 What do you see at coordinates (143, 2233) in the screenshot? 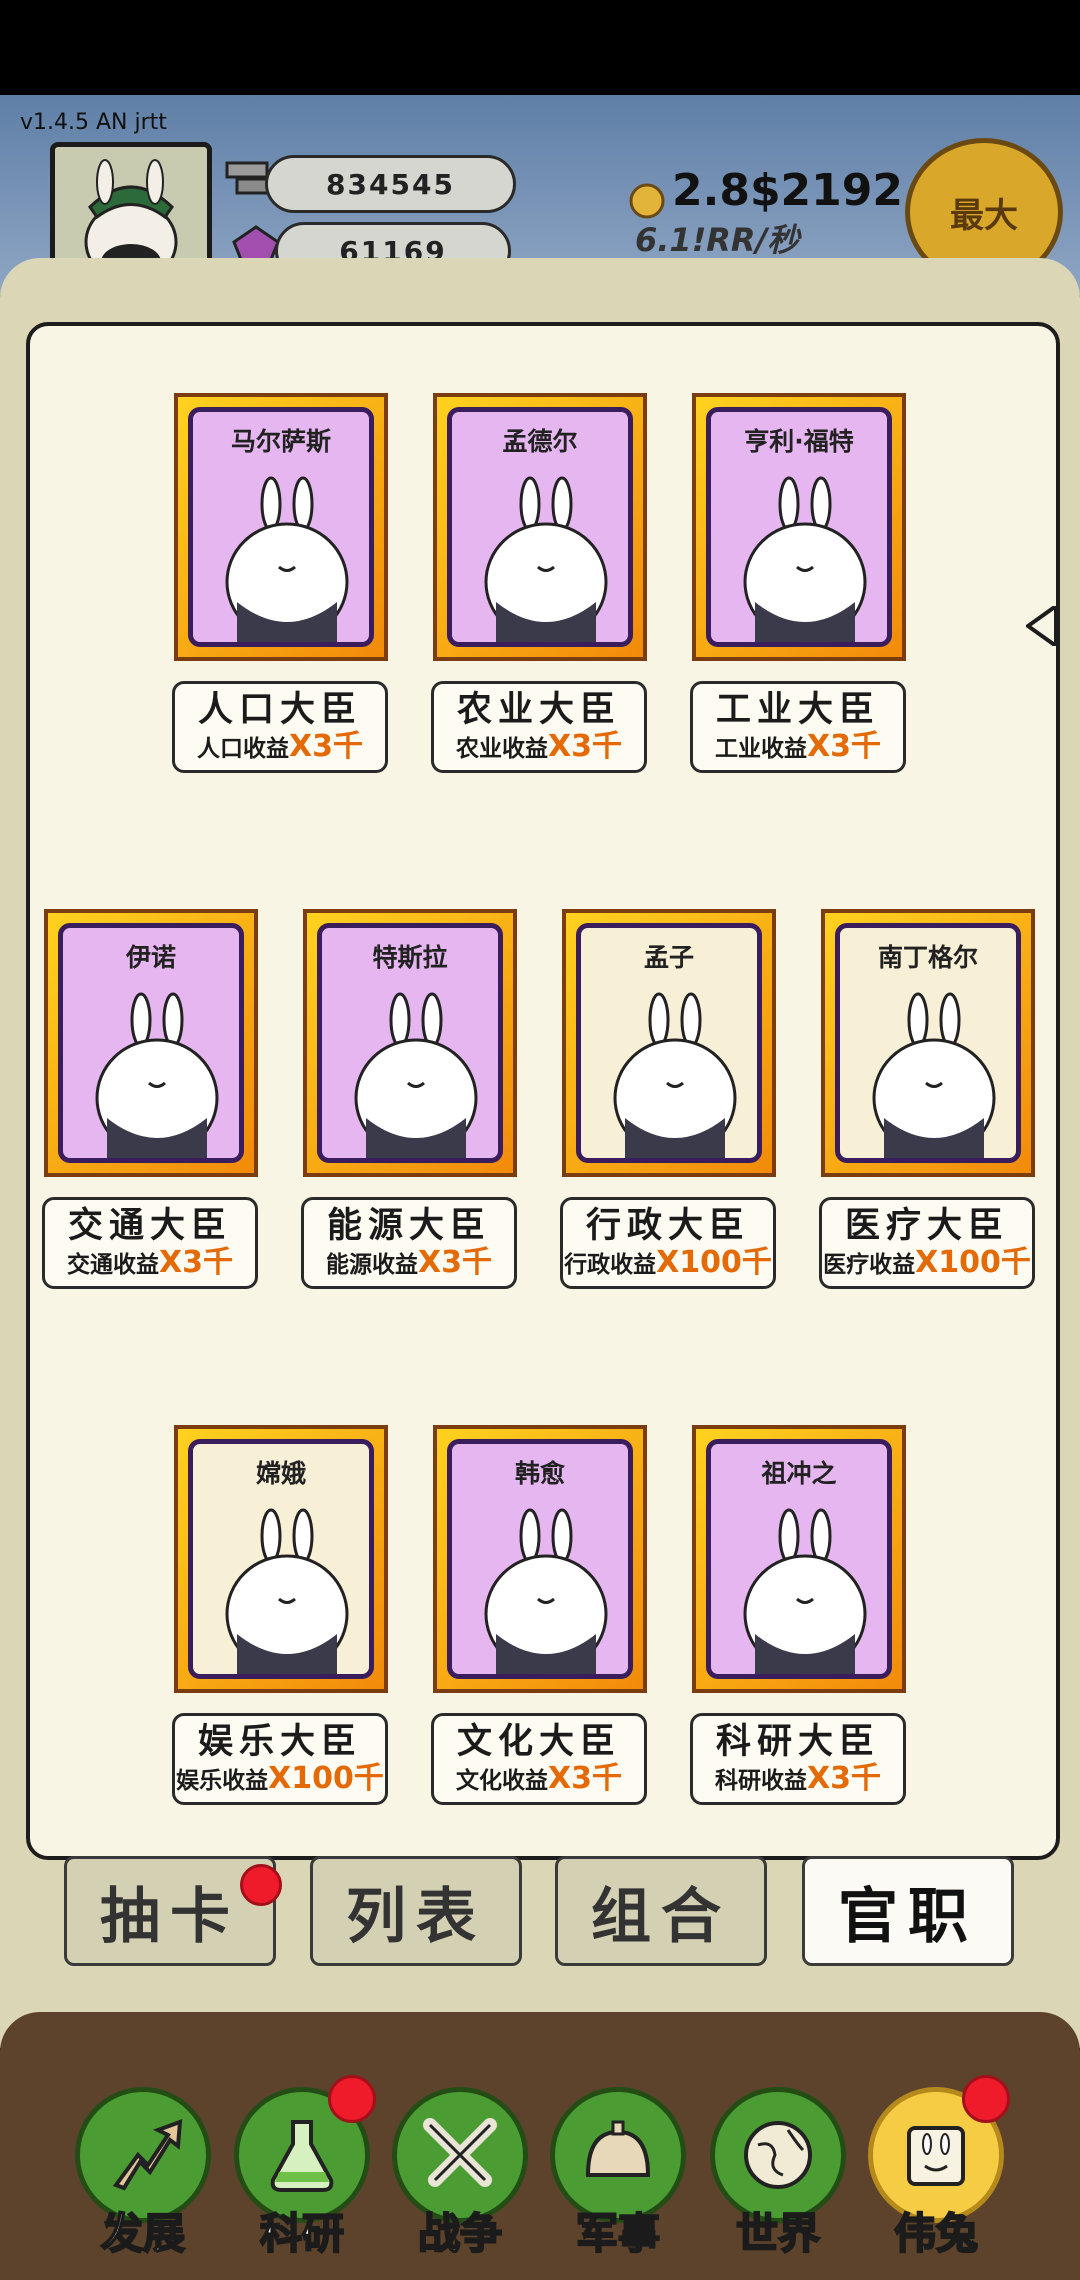
I see `nav-develop-label: 发展` at bounding box center [143, 2233].